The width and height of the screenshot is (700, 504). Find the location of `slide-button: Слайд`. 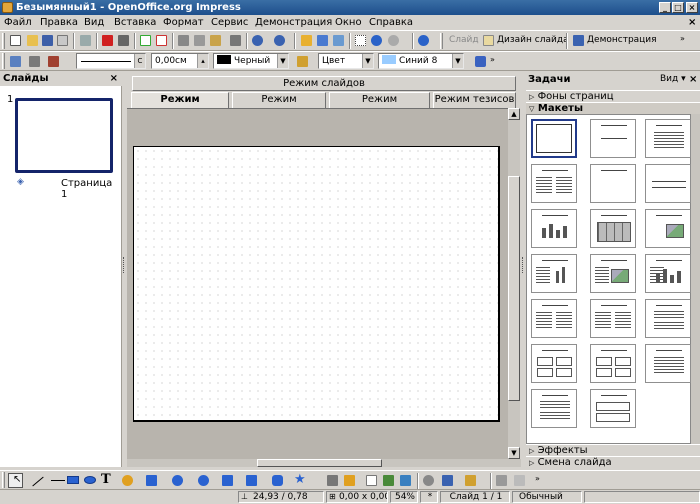

slide-button: Слайд is located at coordinates (464, 40).